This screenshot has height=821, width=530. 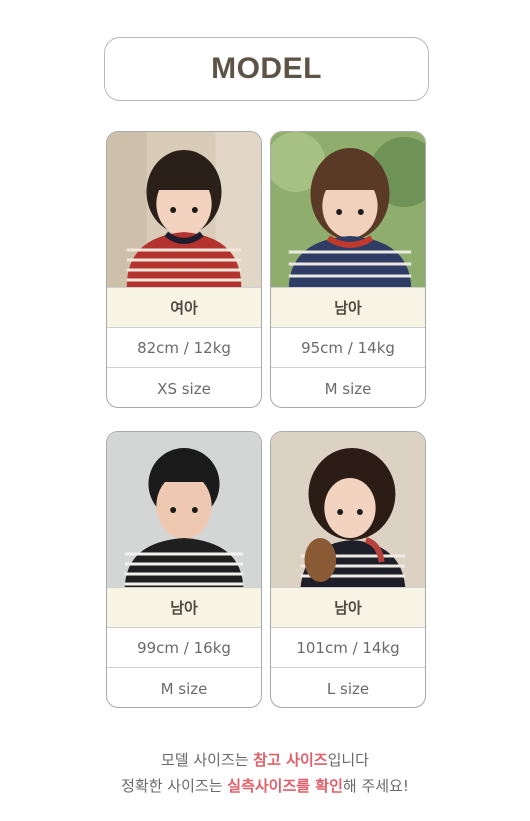 What do you see at coordinates (375, 786) in the screenshot?
I see `note-text: 해 주세요!` at bounding box center [375, 786].